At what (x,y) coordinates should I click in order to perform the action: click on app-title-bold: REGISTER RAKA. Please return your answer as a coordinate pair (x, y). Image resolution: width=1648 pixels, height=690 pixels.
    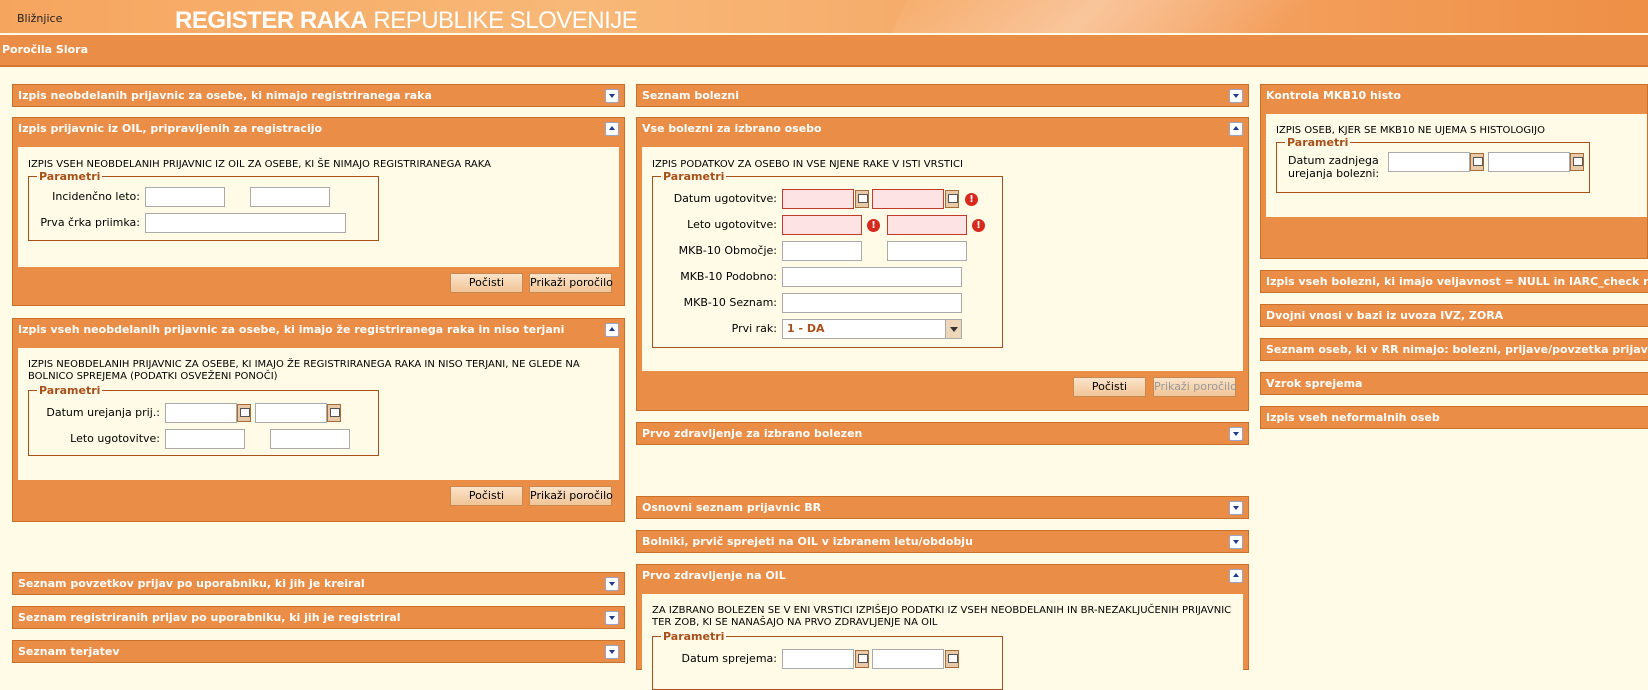
    Looking at the image, I should click on (271, 20).